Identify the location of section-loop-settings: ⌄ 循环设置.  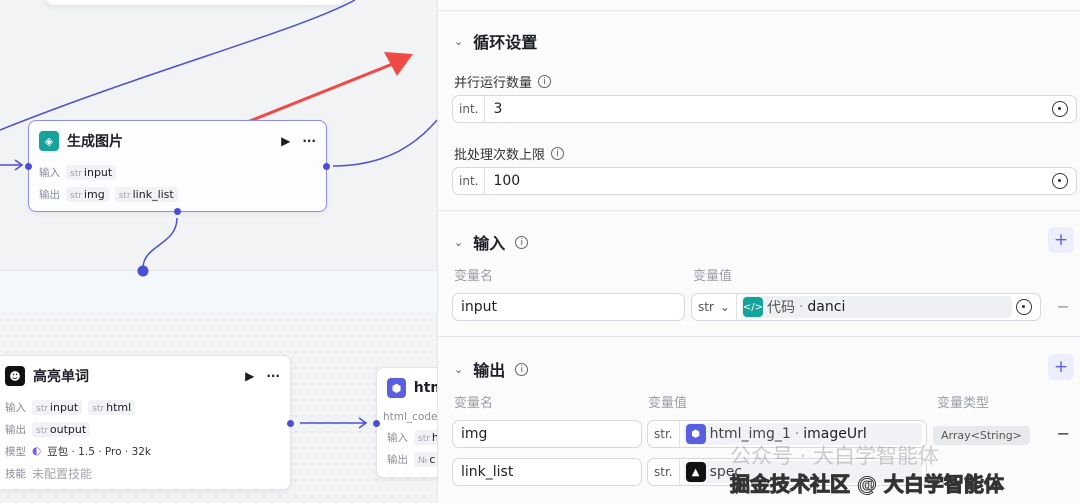
(495, 41).